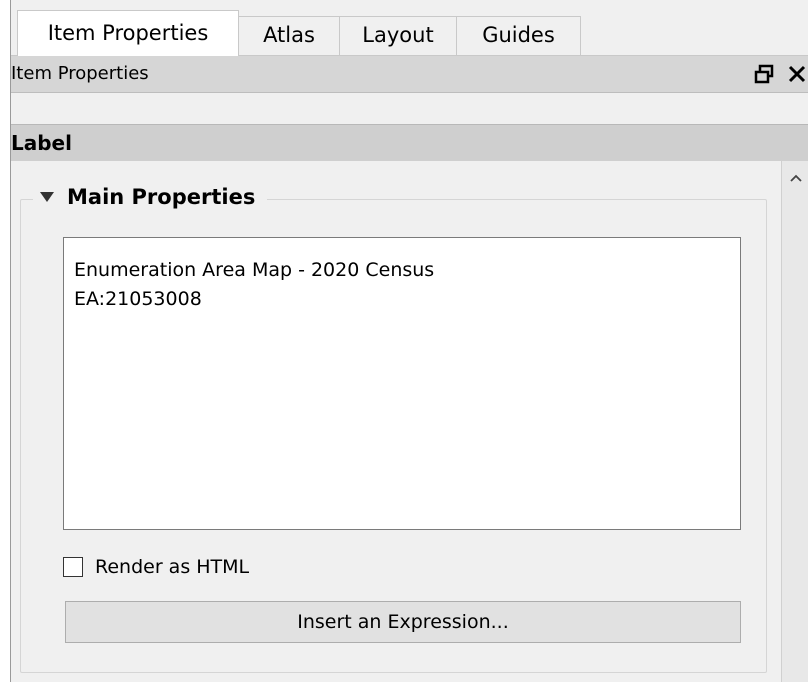 The height and width of the screenshot is (682, 808). I want to click on render-as-html-checkbox, so click(73, 567).